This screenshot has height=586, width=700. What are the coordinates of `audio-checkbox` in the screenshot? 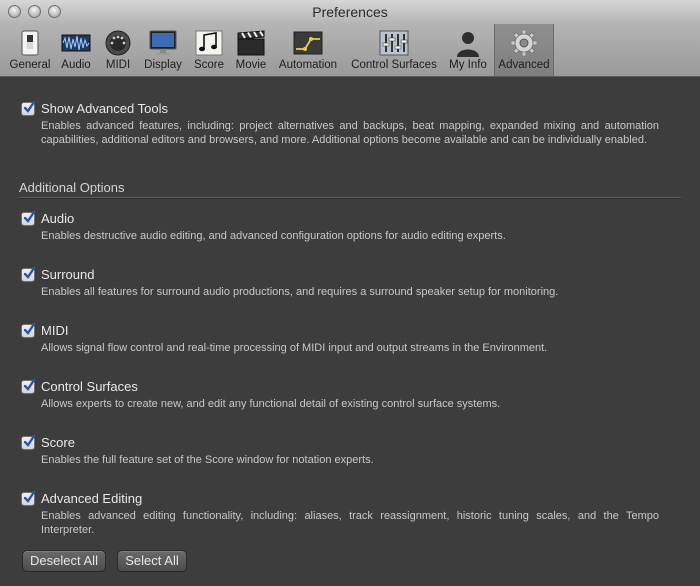 It's located at (28, 218).